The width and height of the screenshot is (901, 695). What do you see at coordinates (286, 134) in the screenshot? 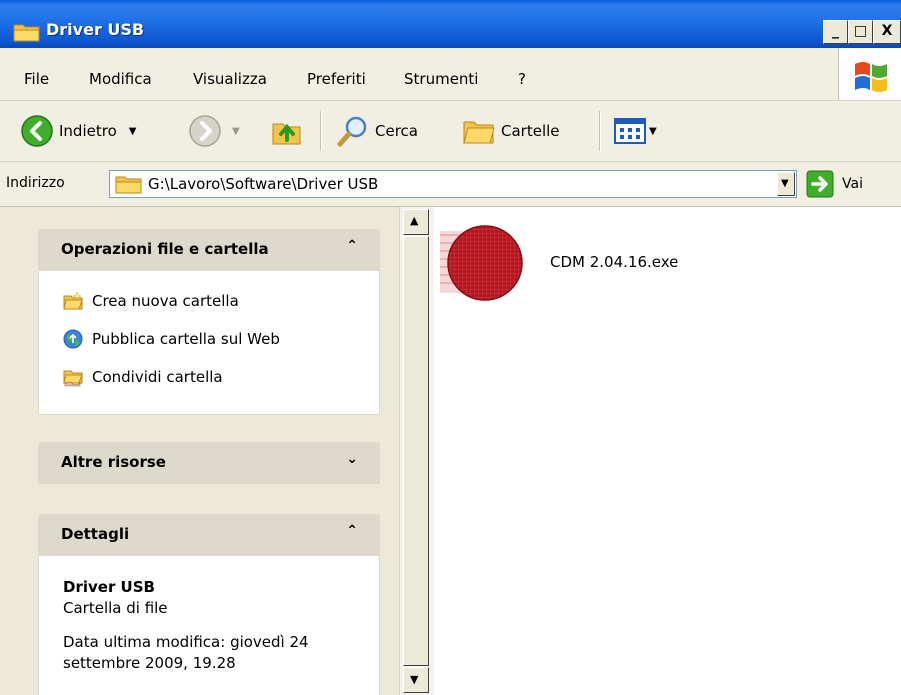
I see `folder-up-icon` at bounding box center [286, 134].